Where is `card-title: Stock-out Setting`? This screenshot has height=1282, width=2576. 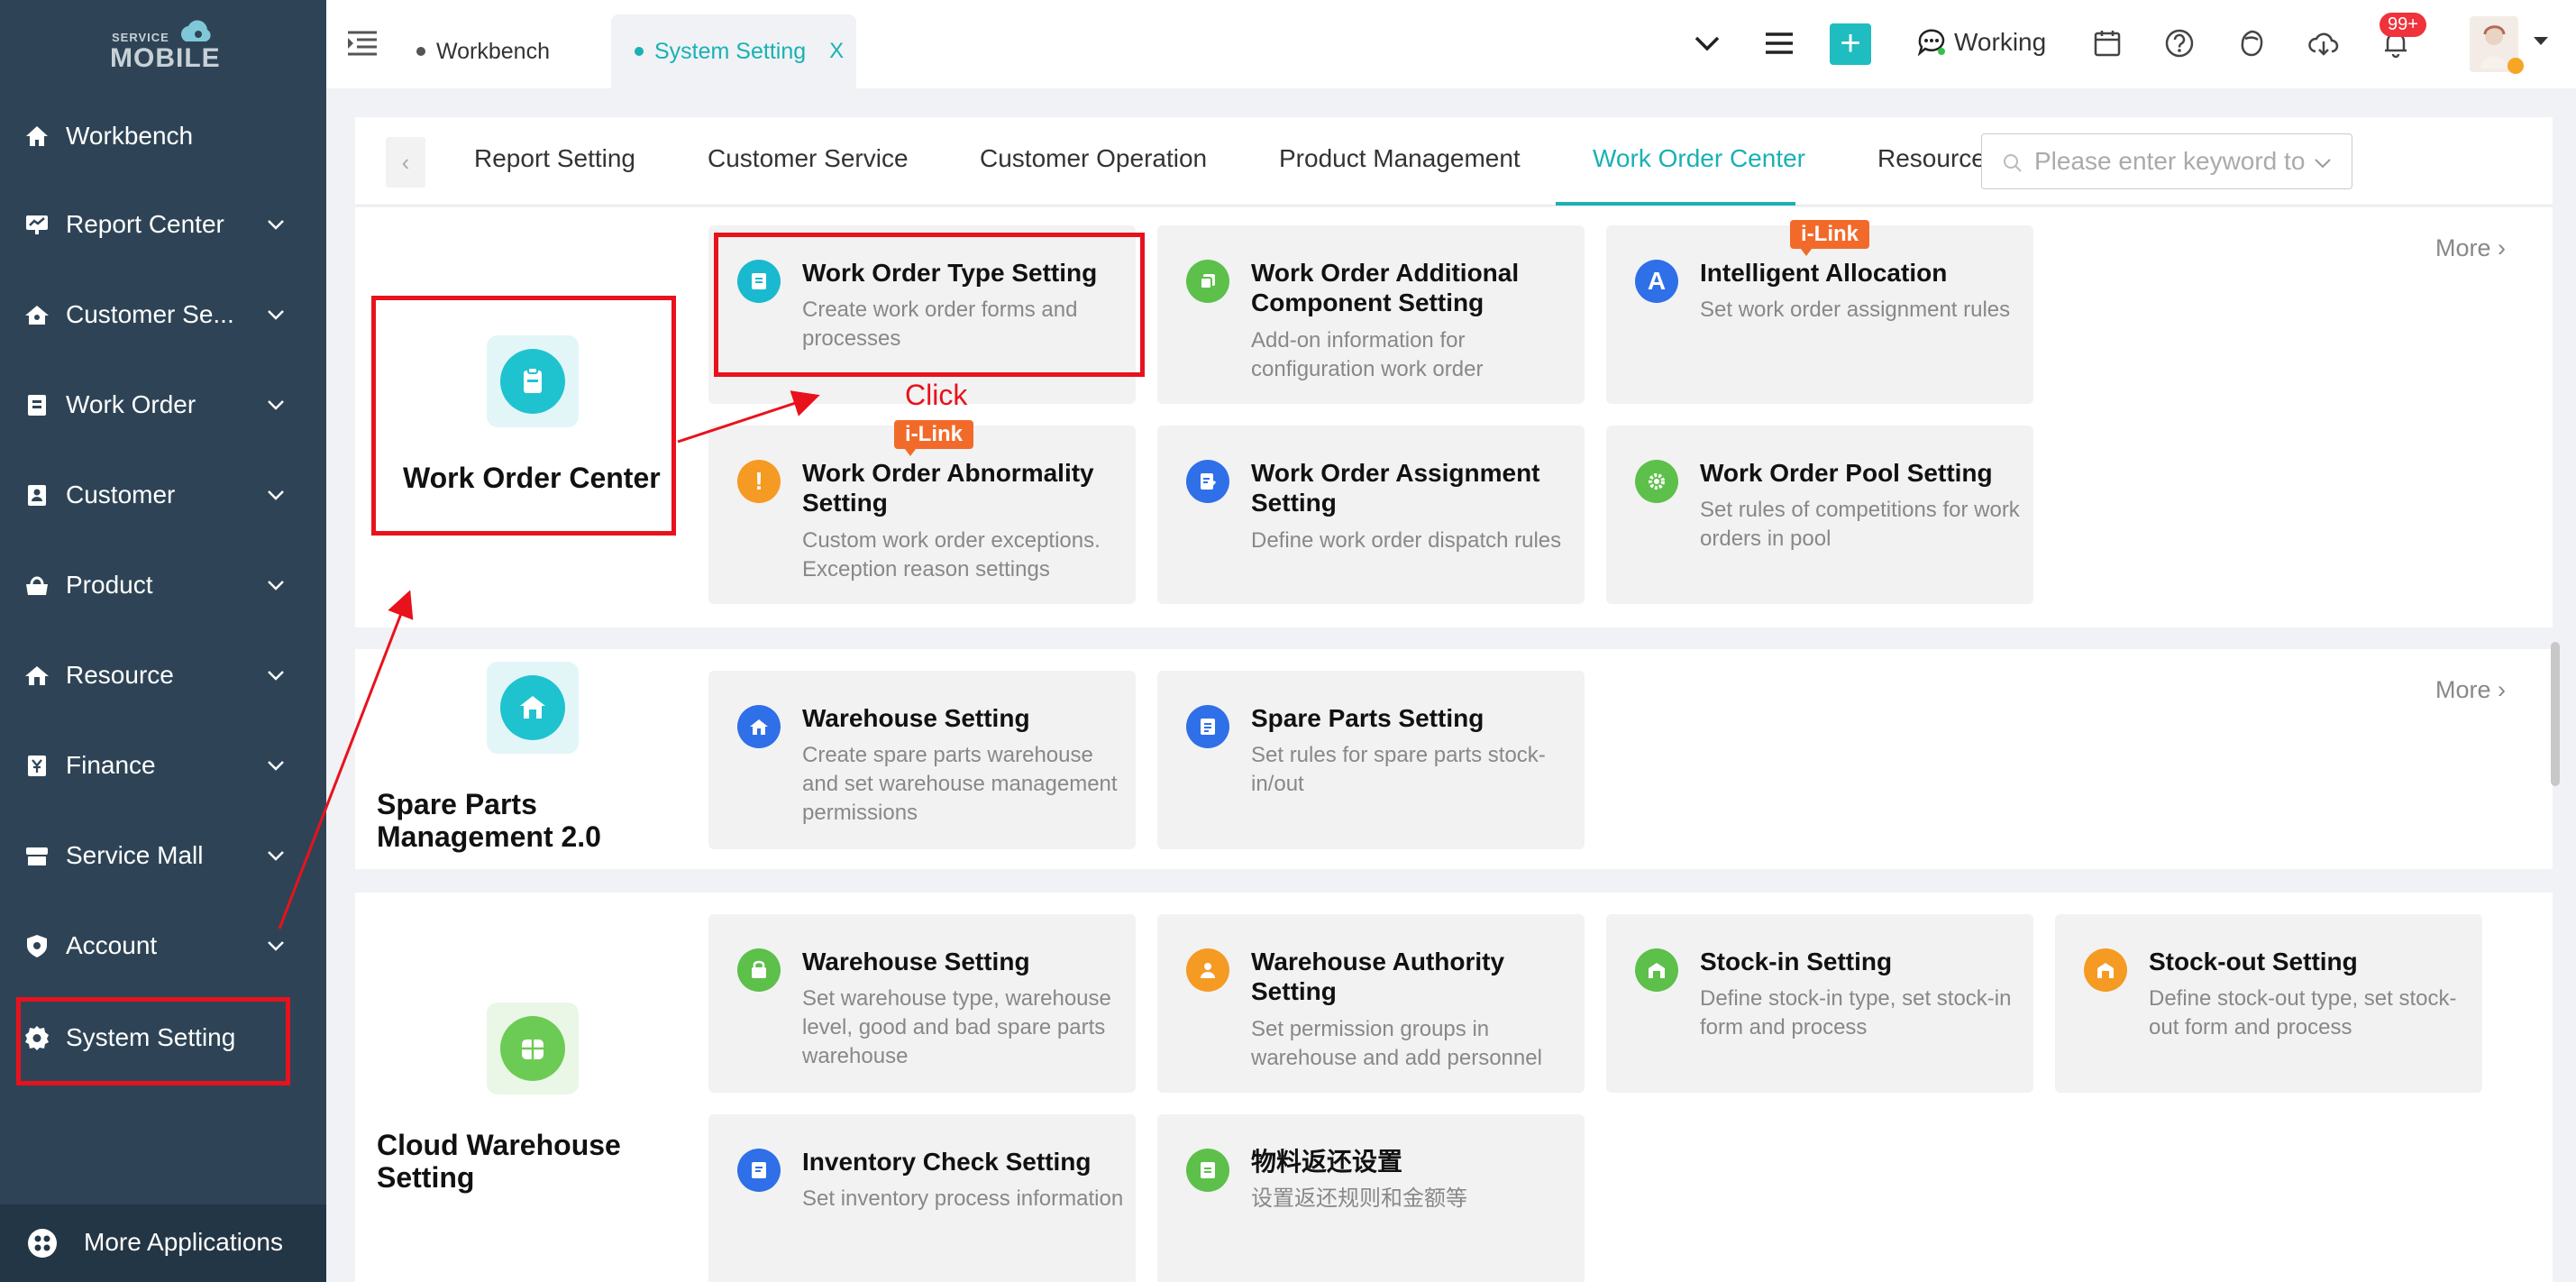 card-title: Stock-out Setting is located at coordinates (2253, 961).